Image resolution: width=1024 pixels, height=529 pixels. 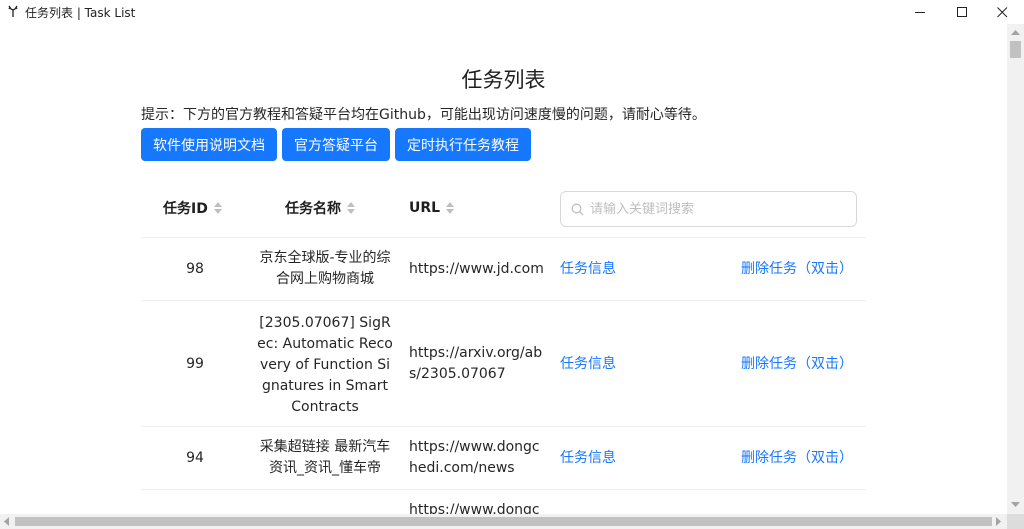 What do you see at coordinates (463, 144) in the screenshot?
I see `schedule-tutorial-button: 定时执行任务教程` at bounding box center [463, 144].